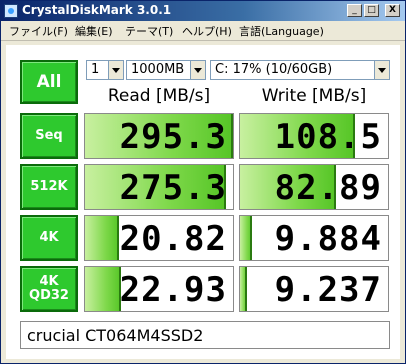  What do you see at coordinates (173, 239) in the screenshot?
I see `4k-read-value: 20.82` at bounding box center [173, 239].